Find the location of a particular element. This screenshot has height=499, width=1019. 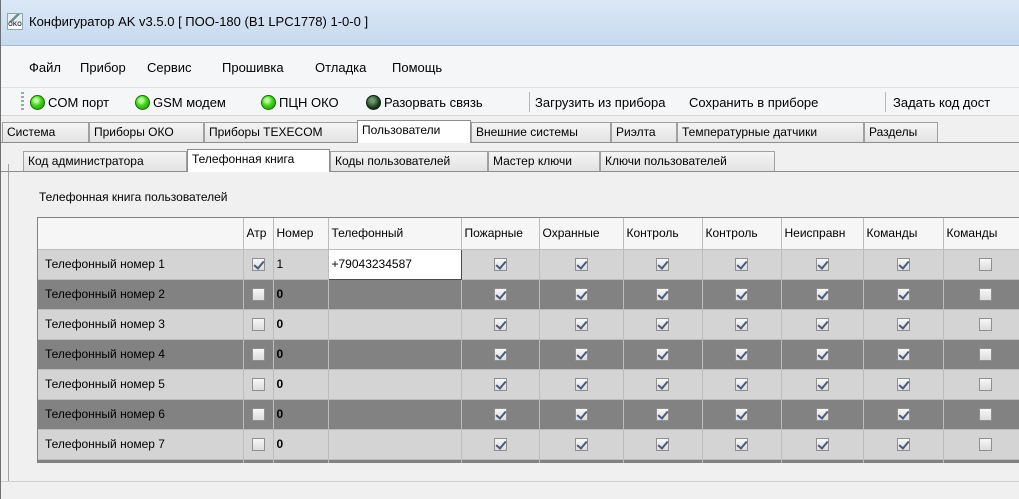

gsm-modem-button: GSM модем is located at coordinates (180, 102).